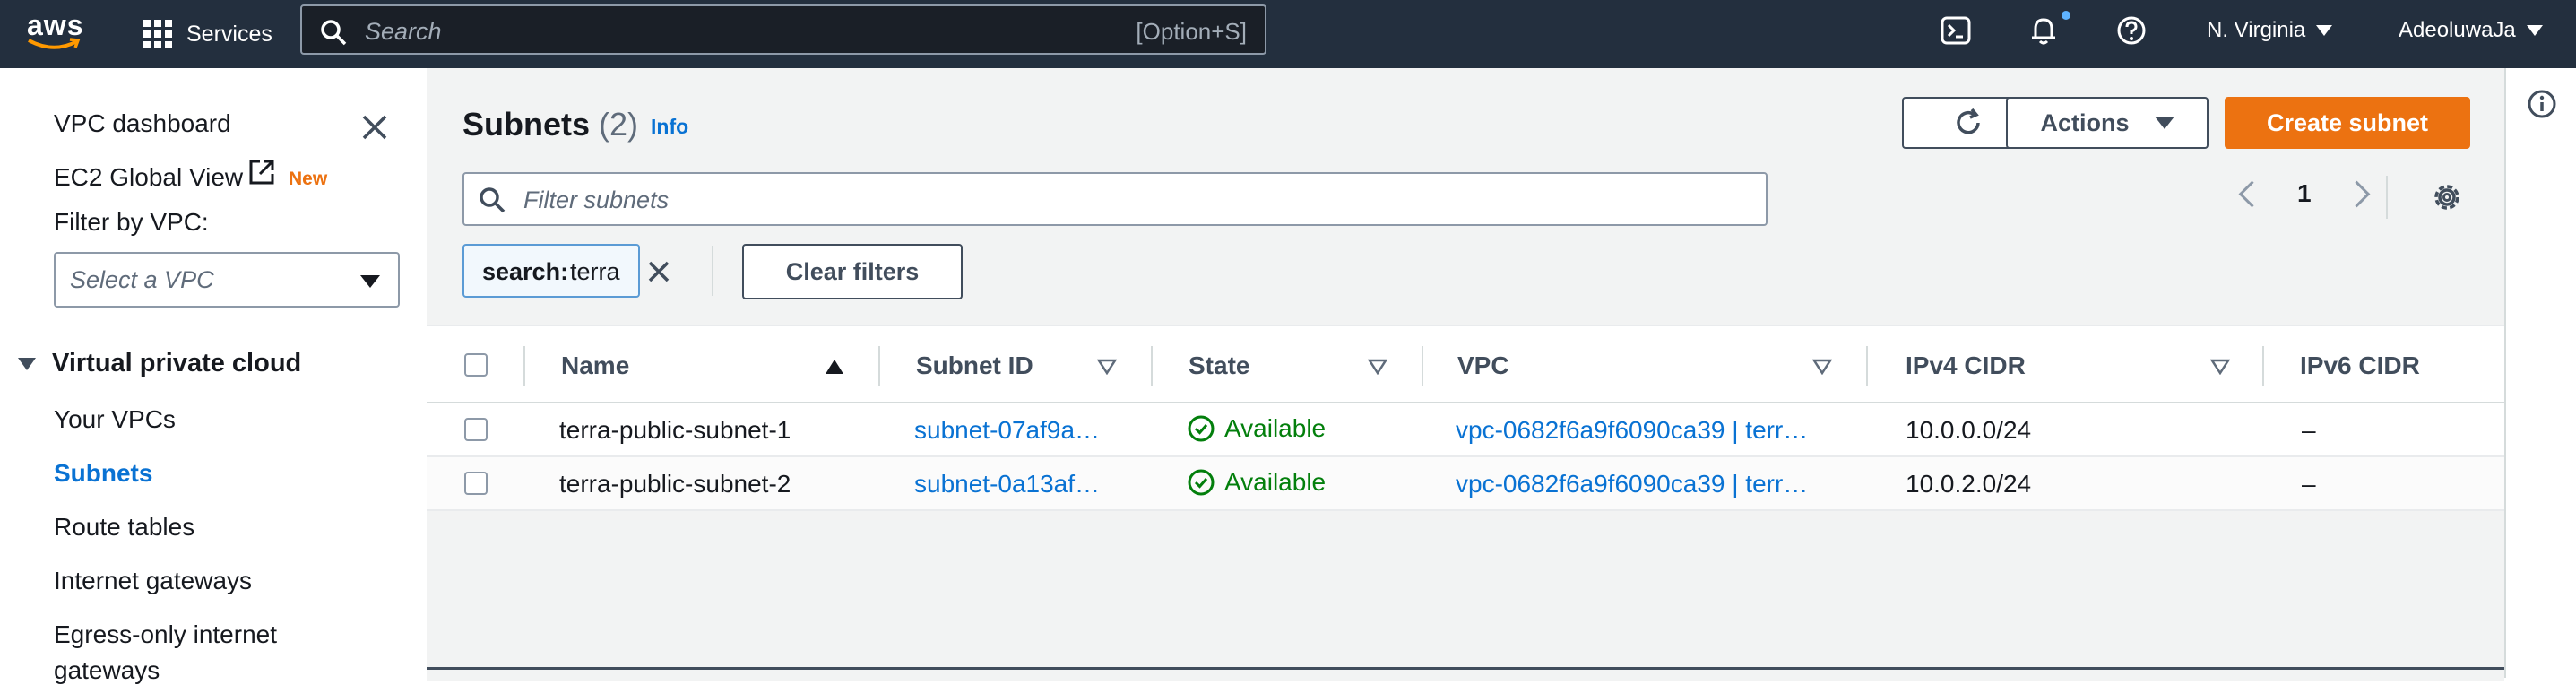 This screenshot has width=2576, height=685. I want to click on token-value: terra, so click(595, 271).